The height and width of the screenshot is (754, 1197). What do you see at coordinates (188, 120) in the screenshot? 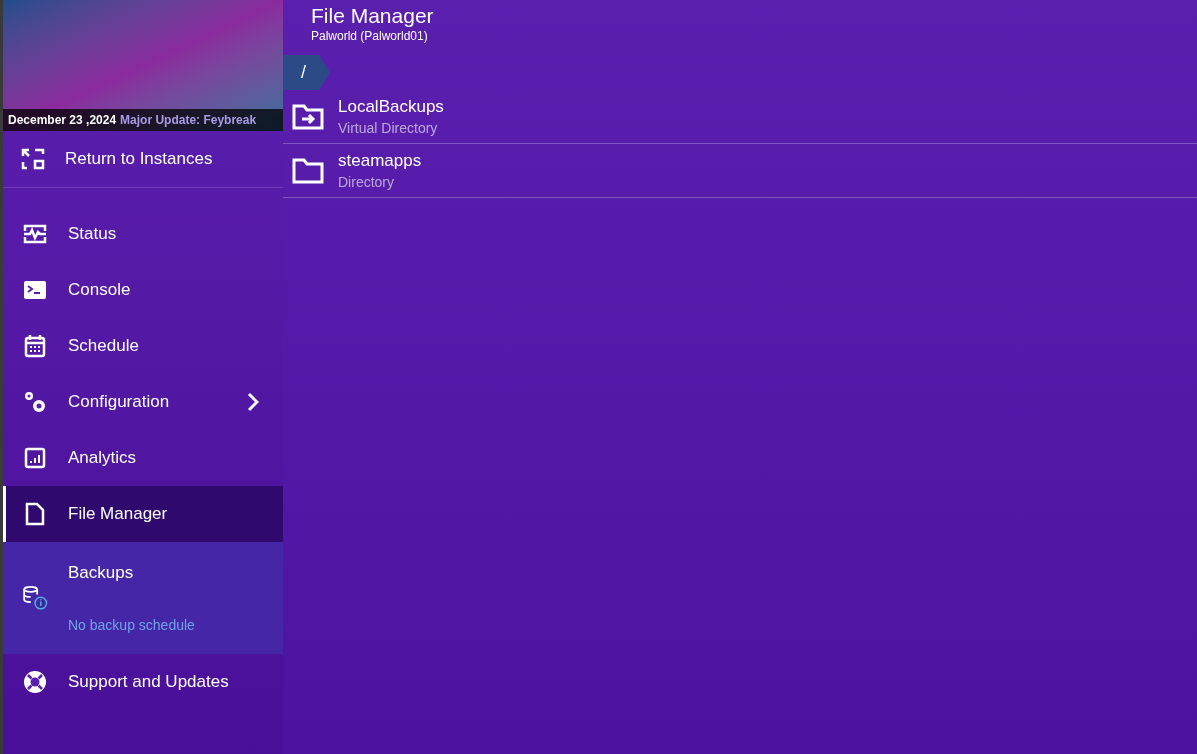
I see `banner-headline: Major Update: Feybreak` at bounding box center [188, 120].